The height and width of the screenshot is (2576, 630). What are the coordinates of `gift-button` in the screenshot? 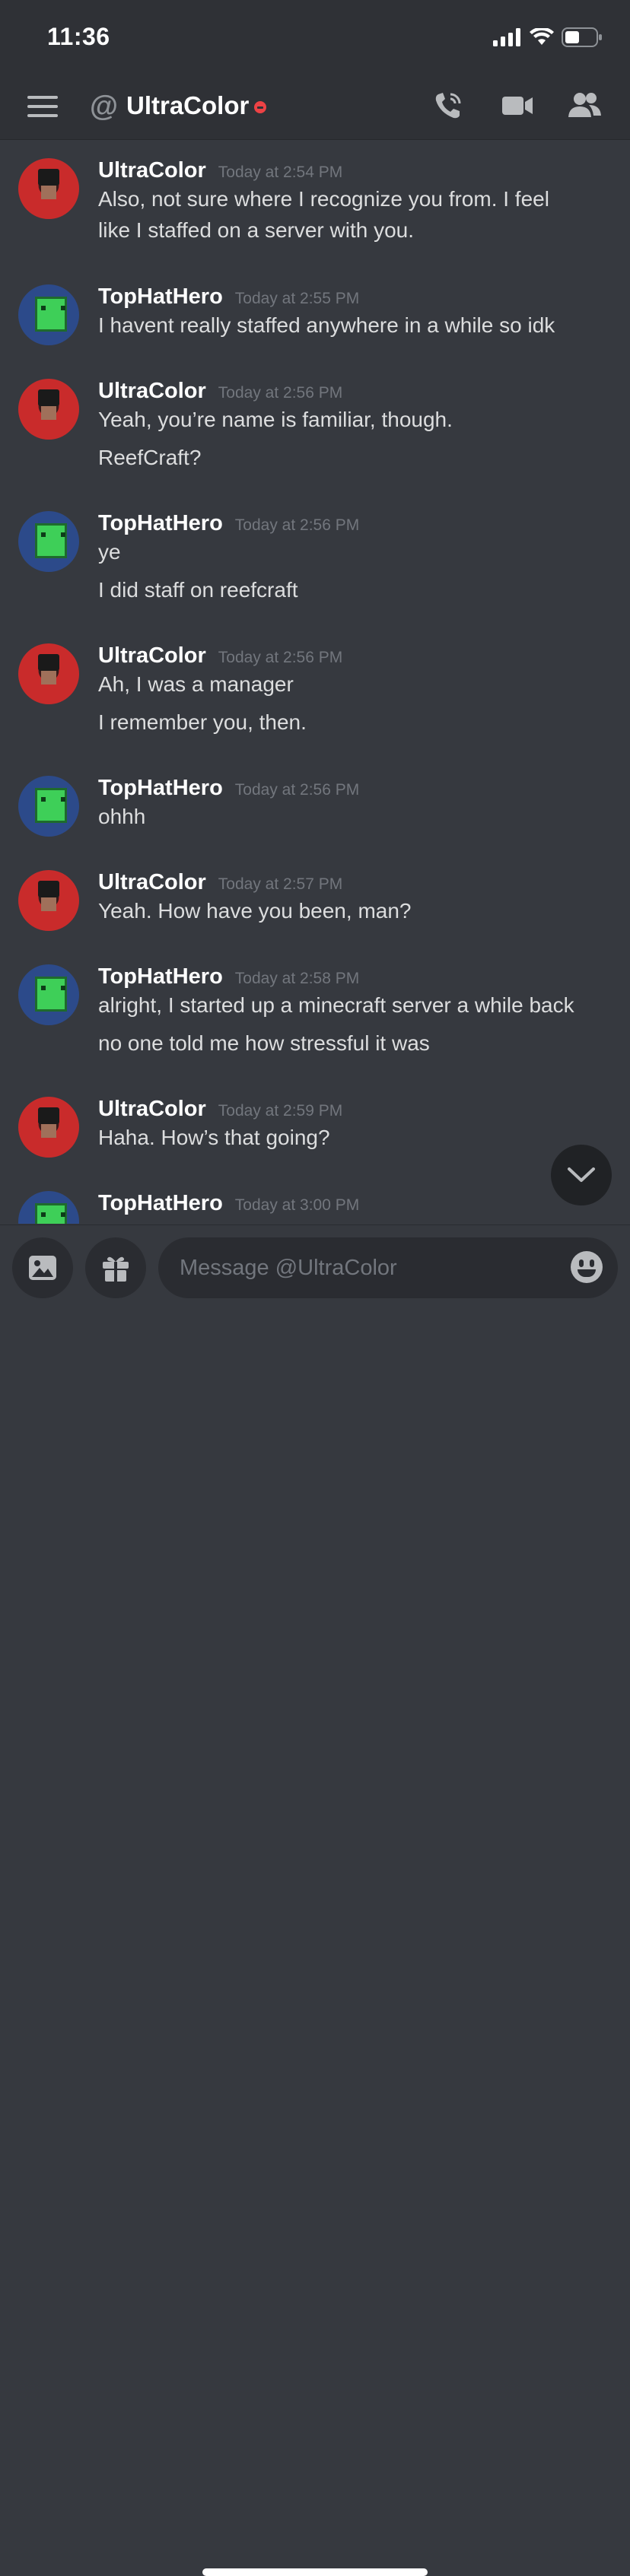 It's located at (116, 1267).